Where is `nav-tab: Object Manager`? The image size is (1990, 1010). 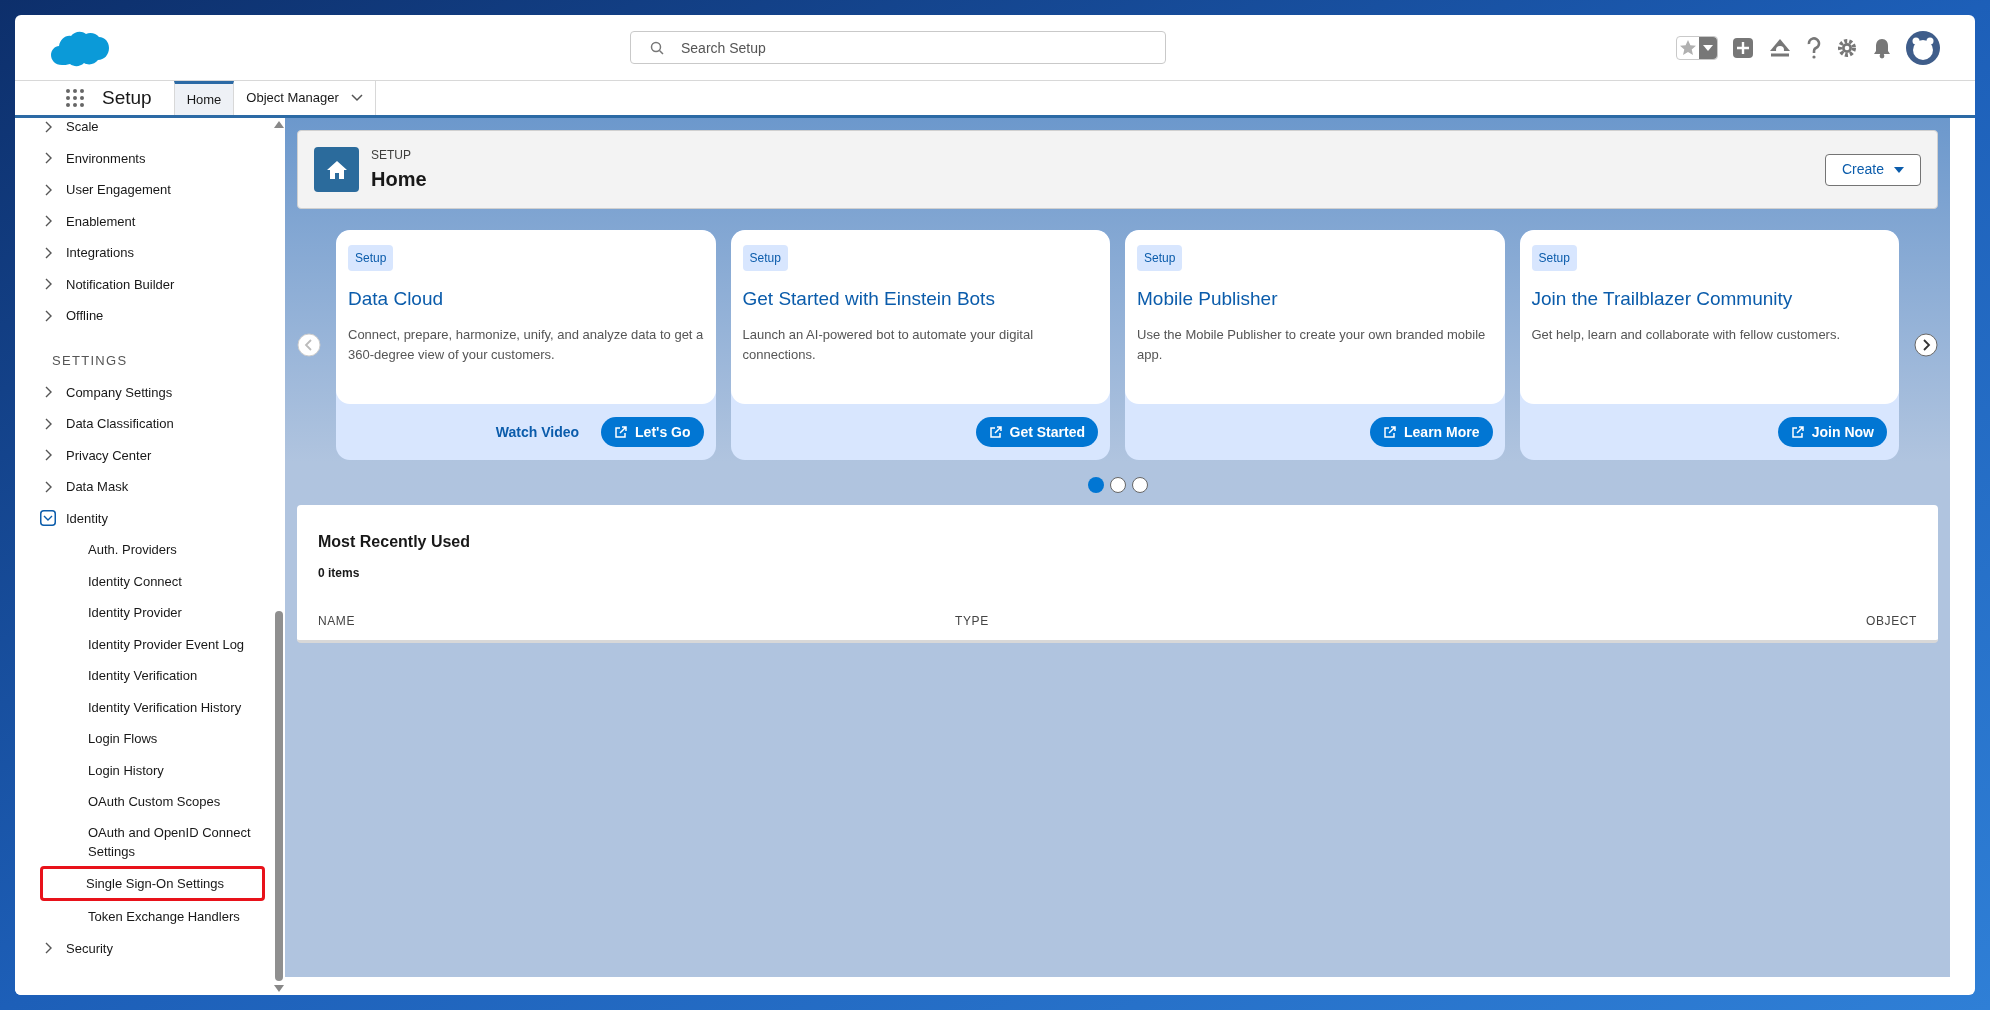 nav-tab: Object Manager is located at coordinates (305, 98).